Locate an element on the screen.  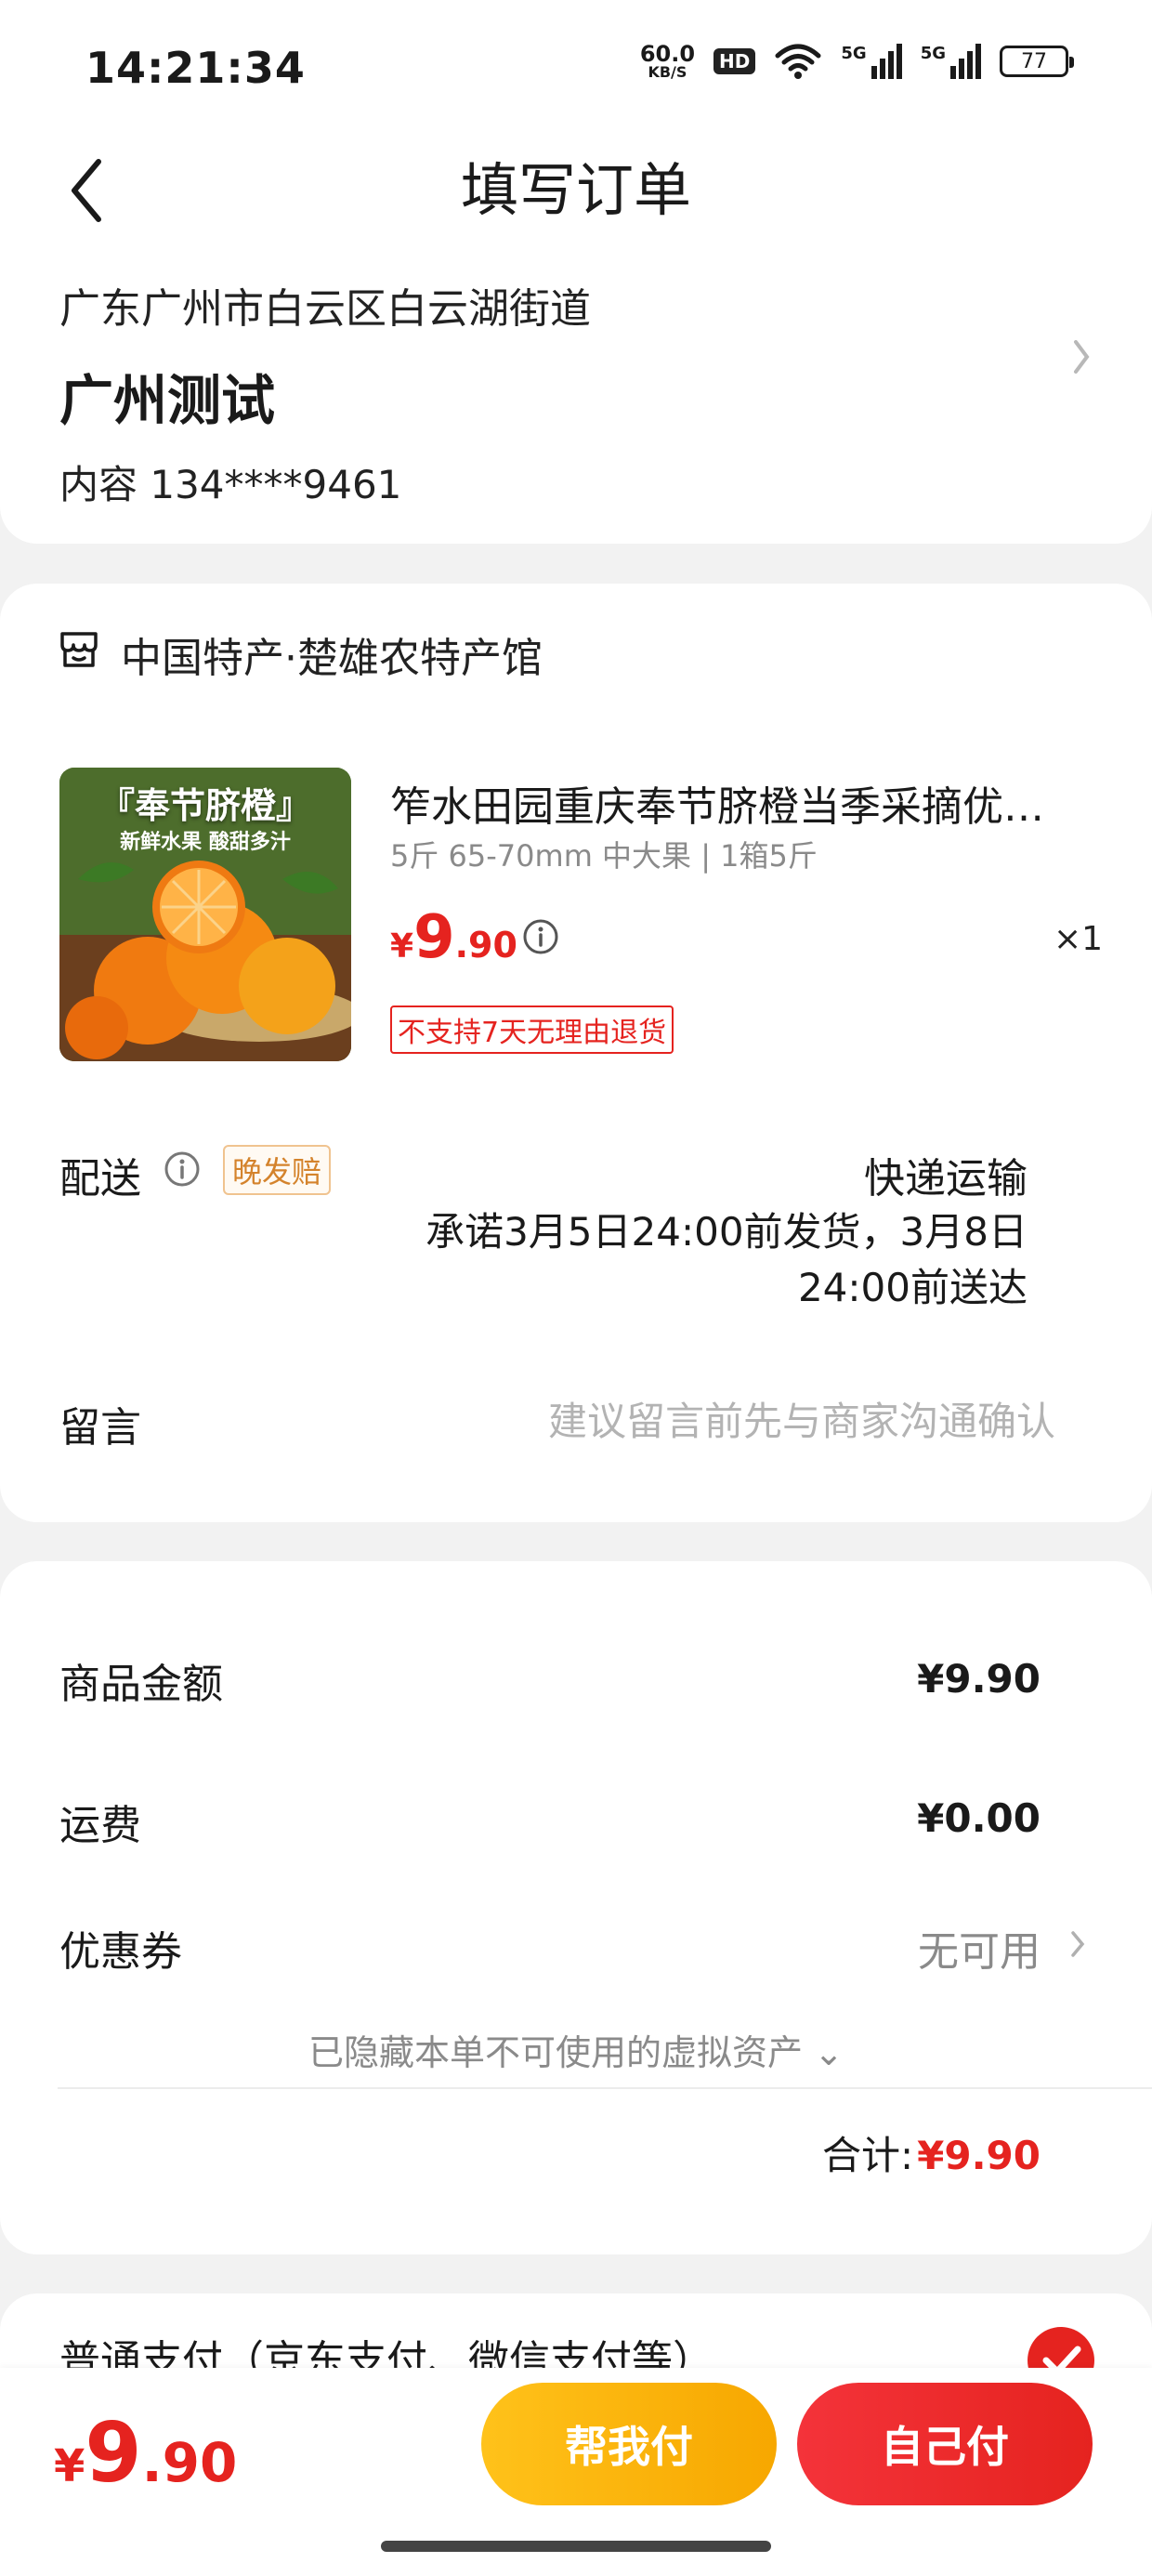
product-spec: 5斤 65-70mm 中大果 | 1箱5斤 is located at coordinates (604, 856).